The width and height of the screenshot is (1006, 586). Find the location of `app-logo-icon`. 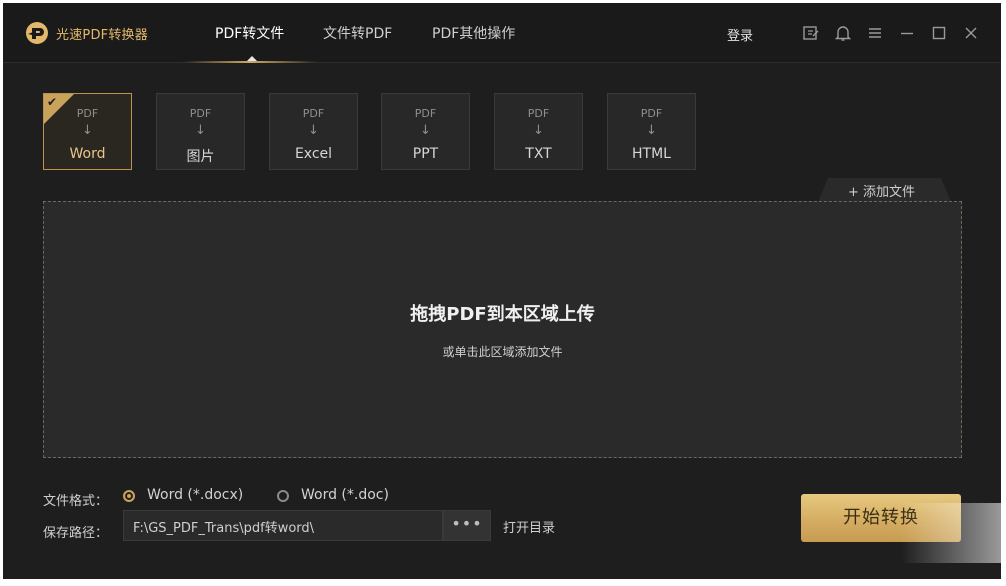

app-logo-icon is located at coordinates (37, 33).